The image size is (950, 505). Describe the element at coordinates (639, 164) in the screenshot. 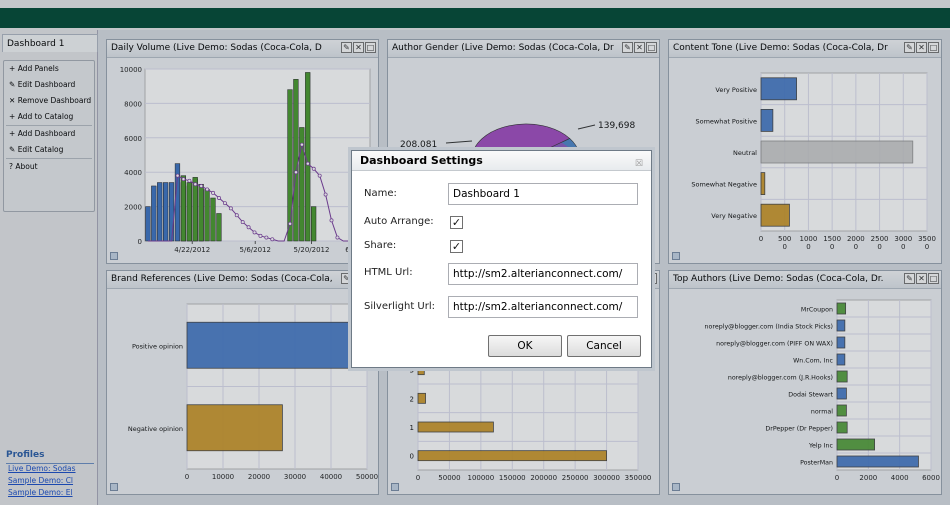

I see `close-icon: ☒` at that location.